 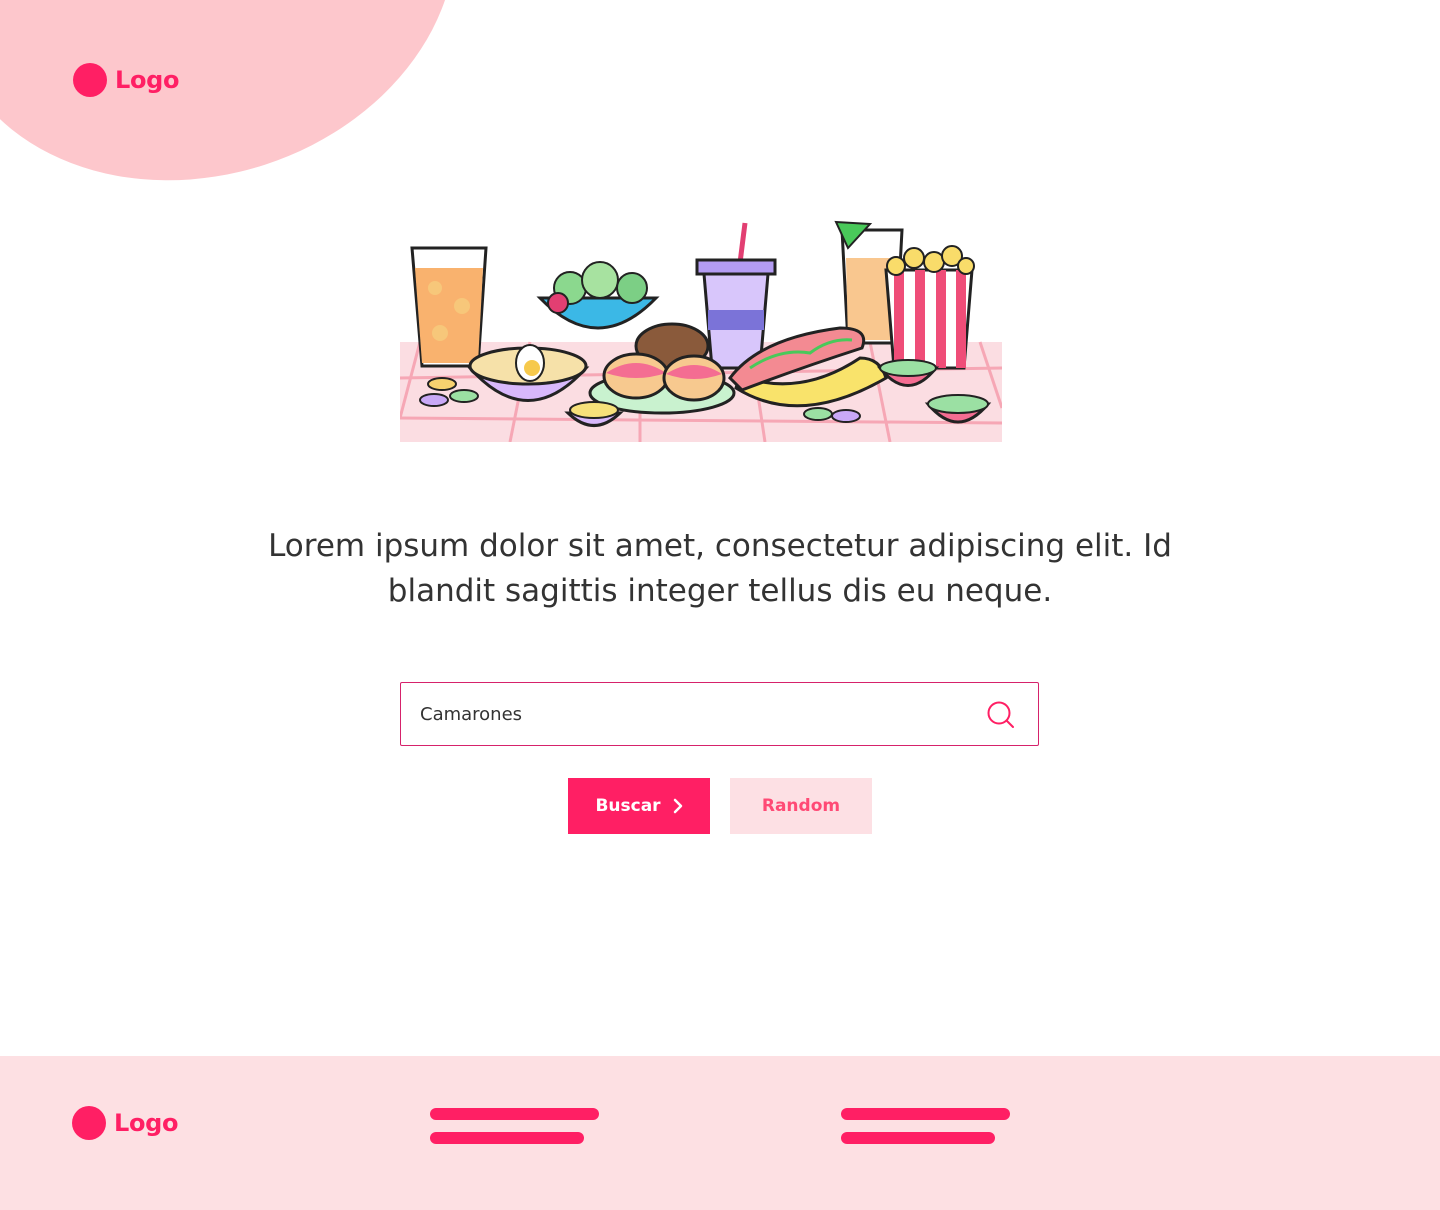 I want to click on footer: Logo, so click(x=720, y=1133).